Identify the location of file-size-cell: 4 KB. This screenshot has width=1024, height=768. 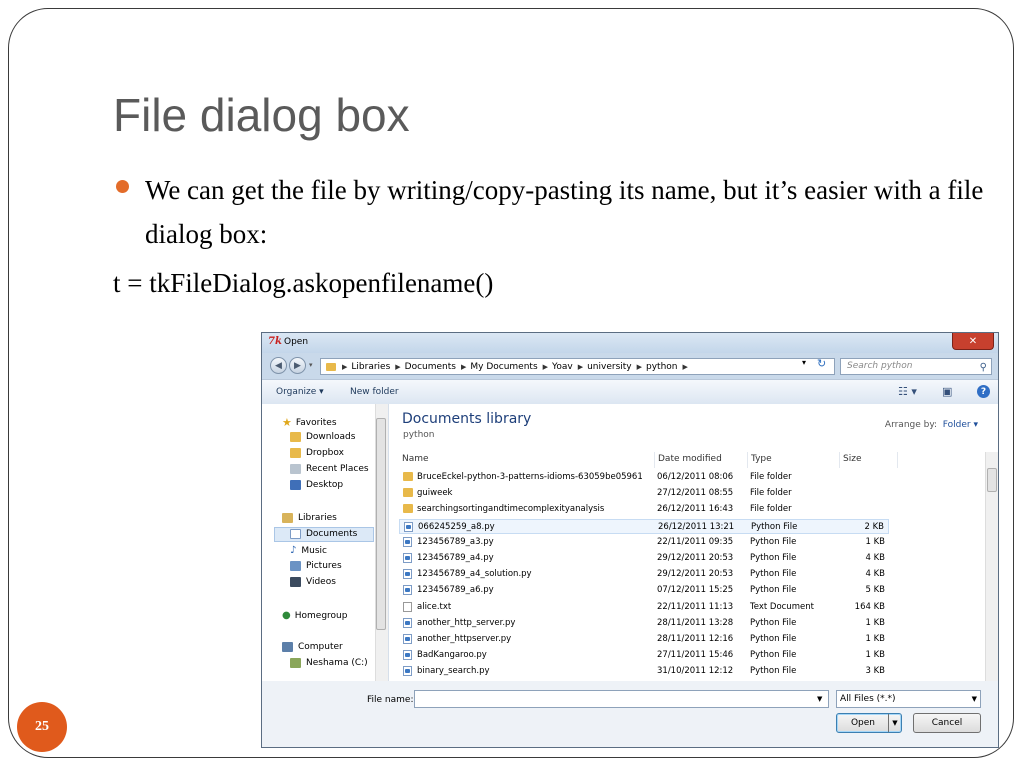
(875, 574).